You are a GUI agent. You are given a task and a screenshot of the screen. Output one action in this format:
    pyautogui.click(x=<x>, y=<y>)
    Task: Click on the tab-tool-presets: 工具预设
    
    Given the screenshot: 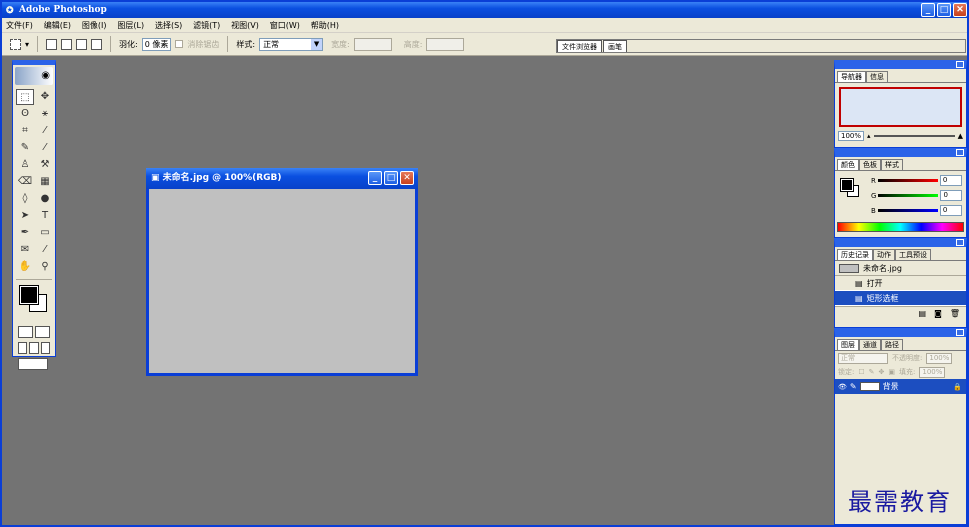 What is the action you would take?
    pyautogui.click(x=913, y=254)
    